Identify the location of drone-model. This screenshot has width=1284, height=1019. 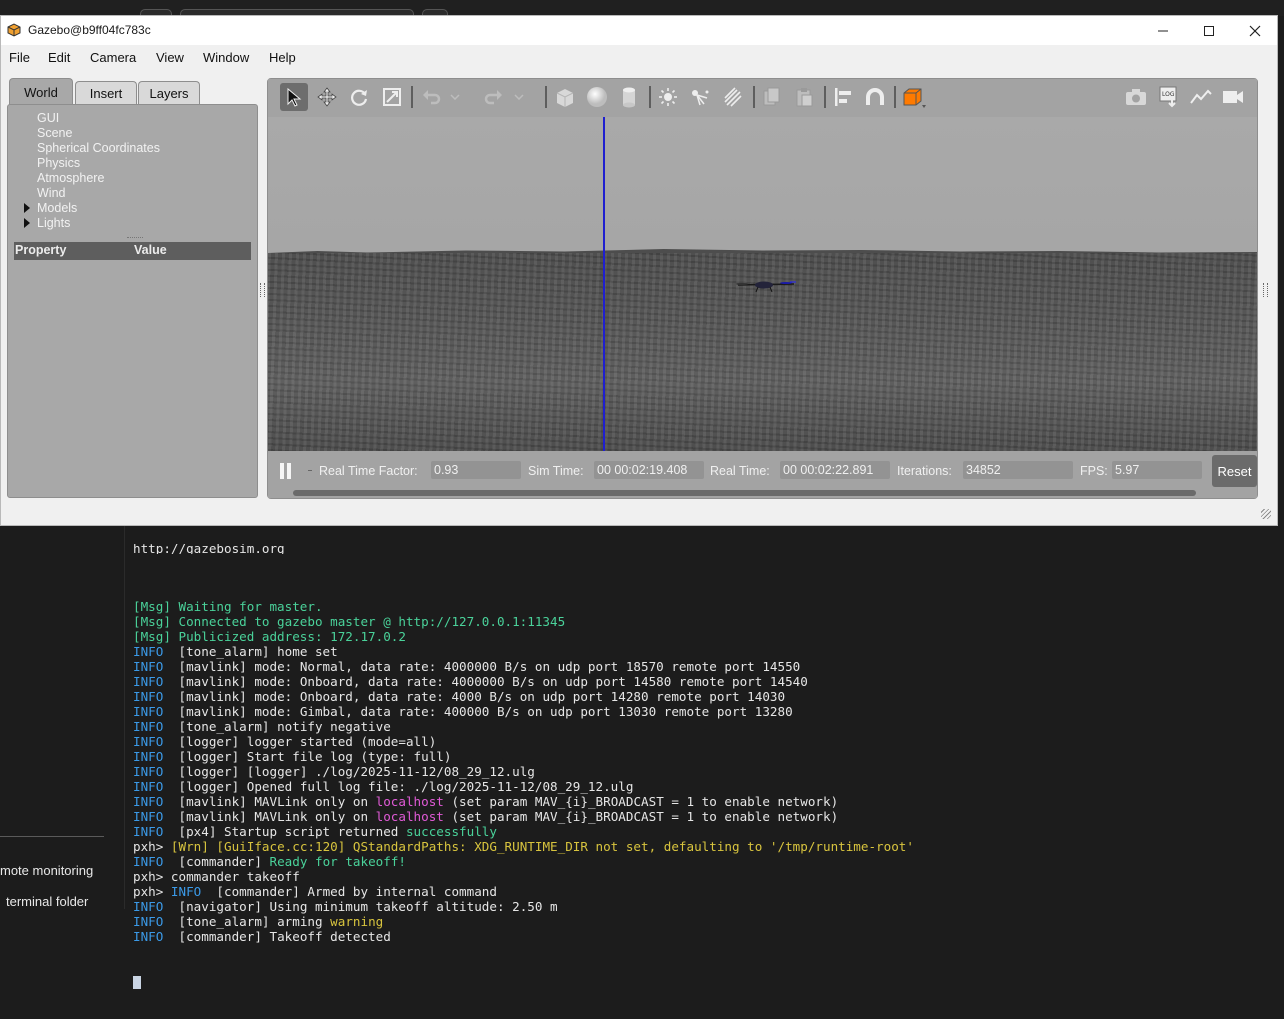
(766, 285).